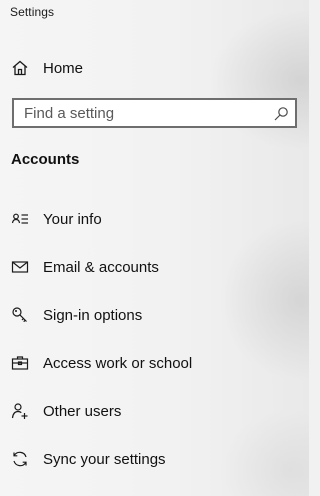 The height and width of the screenshot is (496, 320). What do you see at coordinates (154, 68) in the screenshot?
I see `nav-home: Home` at bounding box center [154, 68].